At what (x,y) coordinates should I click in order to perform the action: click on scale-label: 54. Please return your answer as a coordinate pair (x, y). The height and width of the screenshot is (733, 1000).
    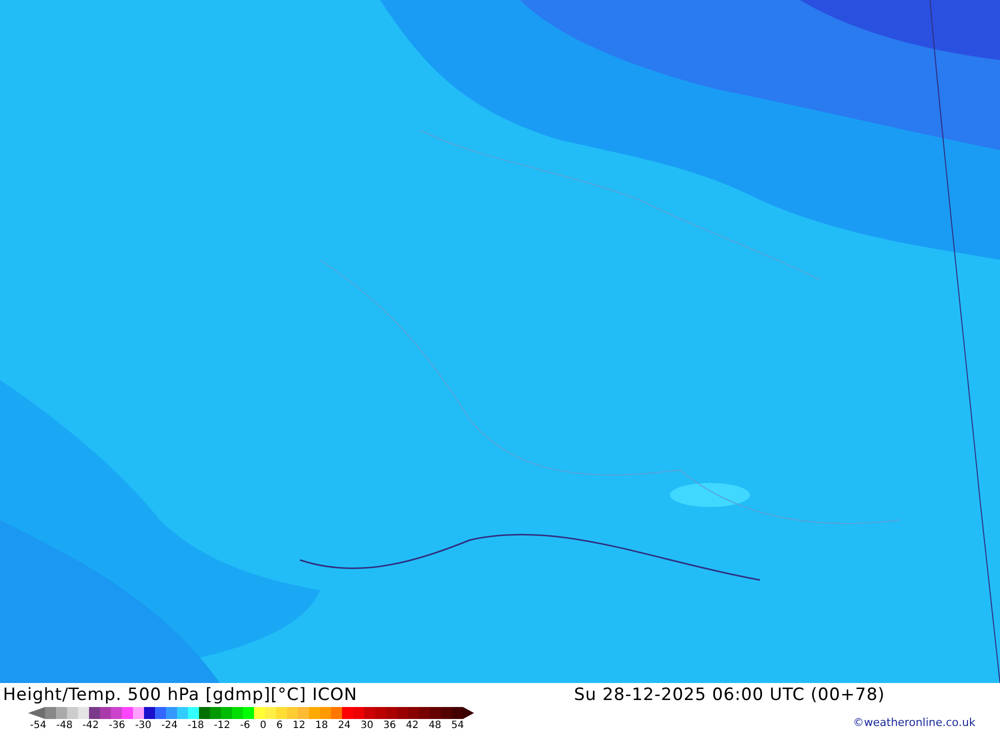
    Looking at the image, I should click on (457, 726).